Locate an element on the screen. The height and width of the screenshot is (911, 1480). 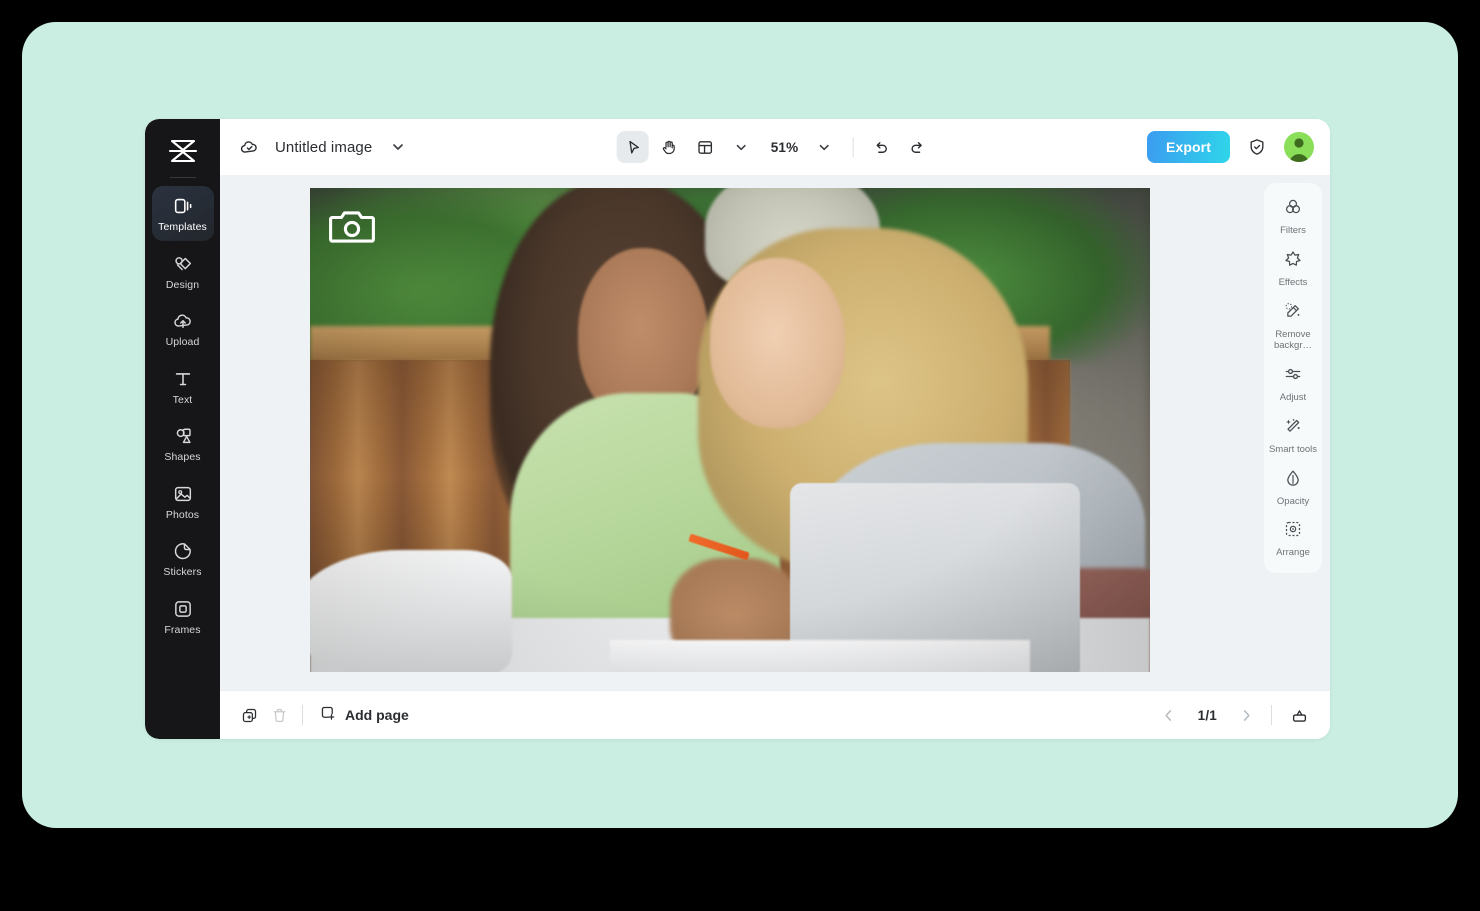
bottom-divider is located at coordinates (302, 715).